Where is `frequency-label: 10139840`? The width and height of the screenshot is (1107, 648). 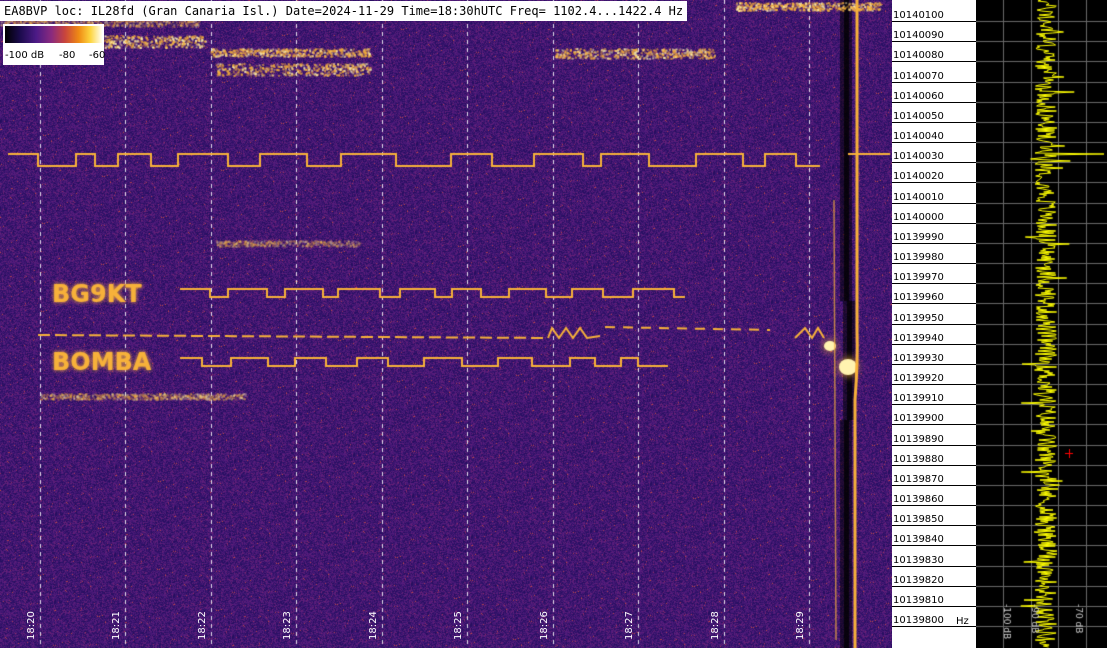 frequency-label: 10139840 is located at coordinates (918, 539).